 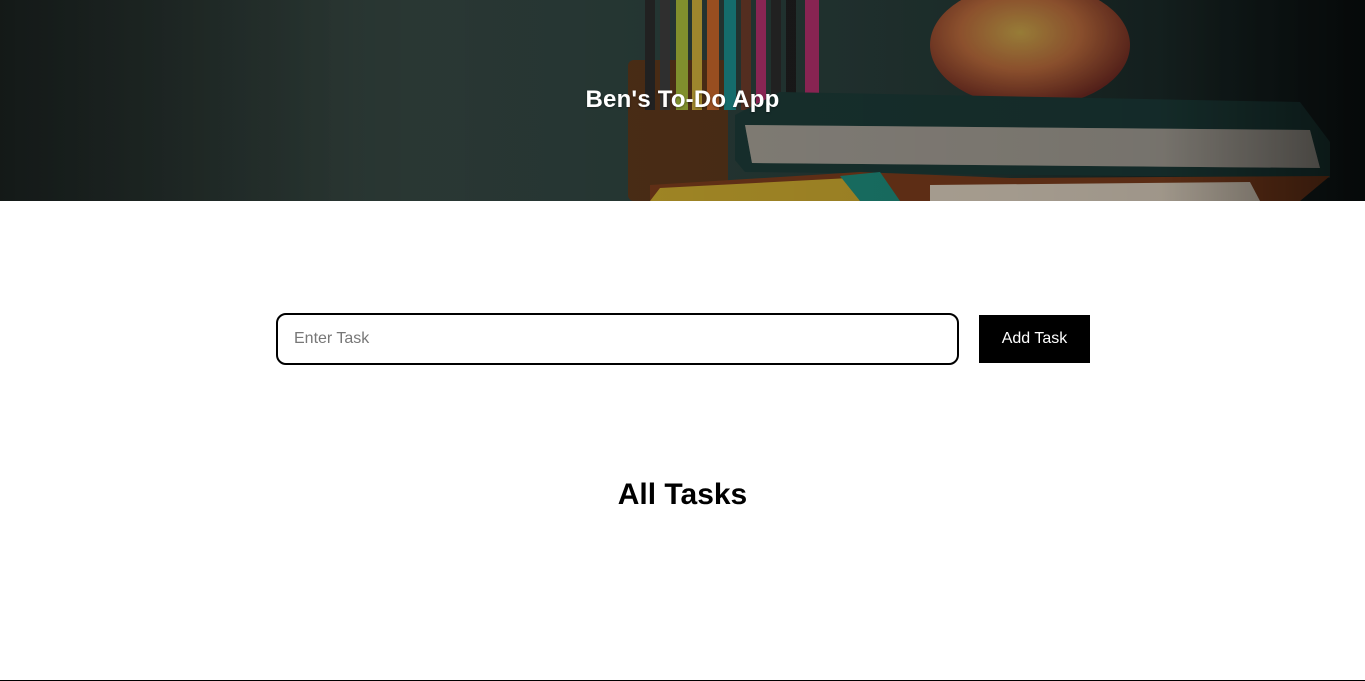 I want to click on add-task-button: Add Task, so click(x=1034, y=339).